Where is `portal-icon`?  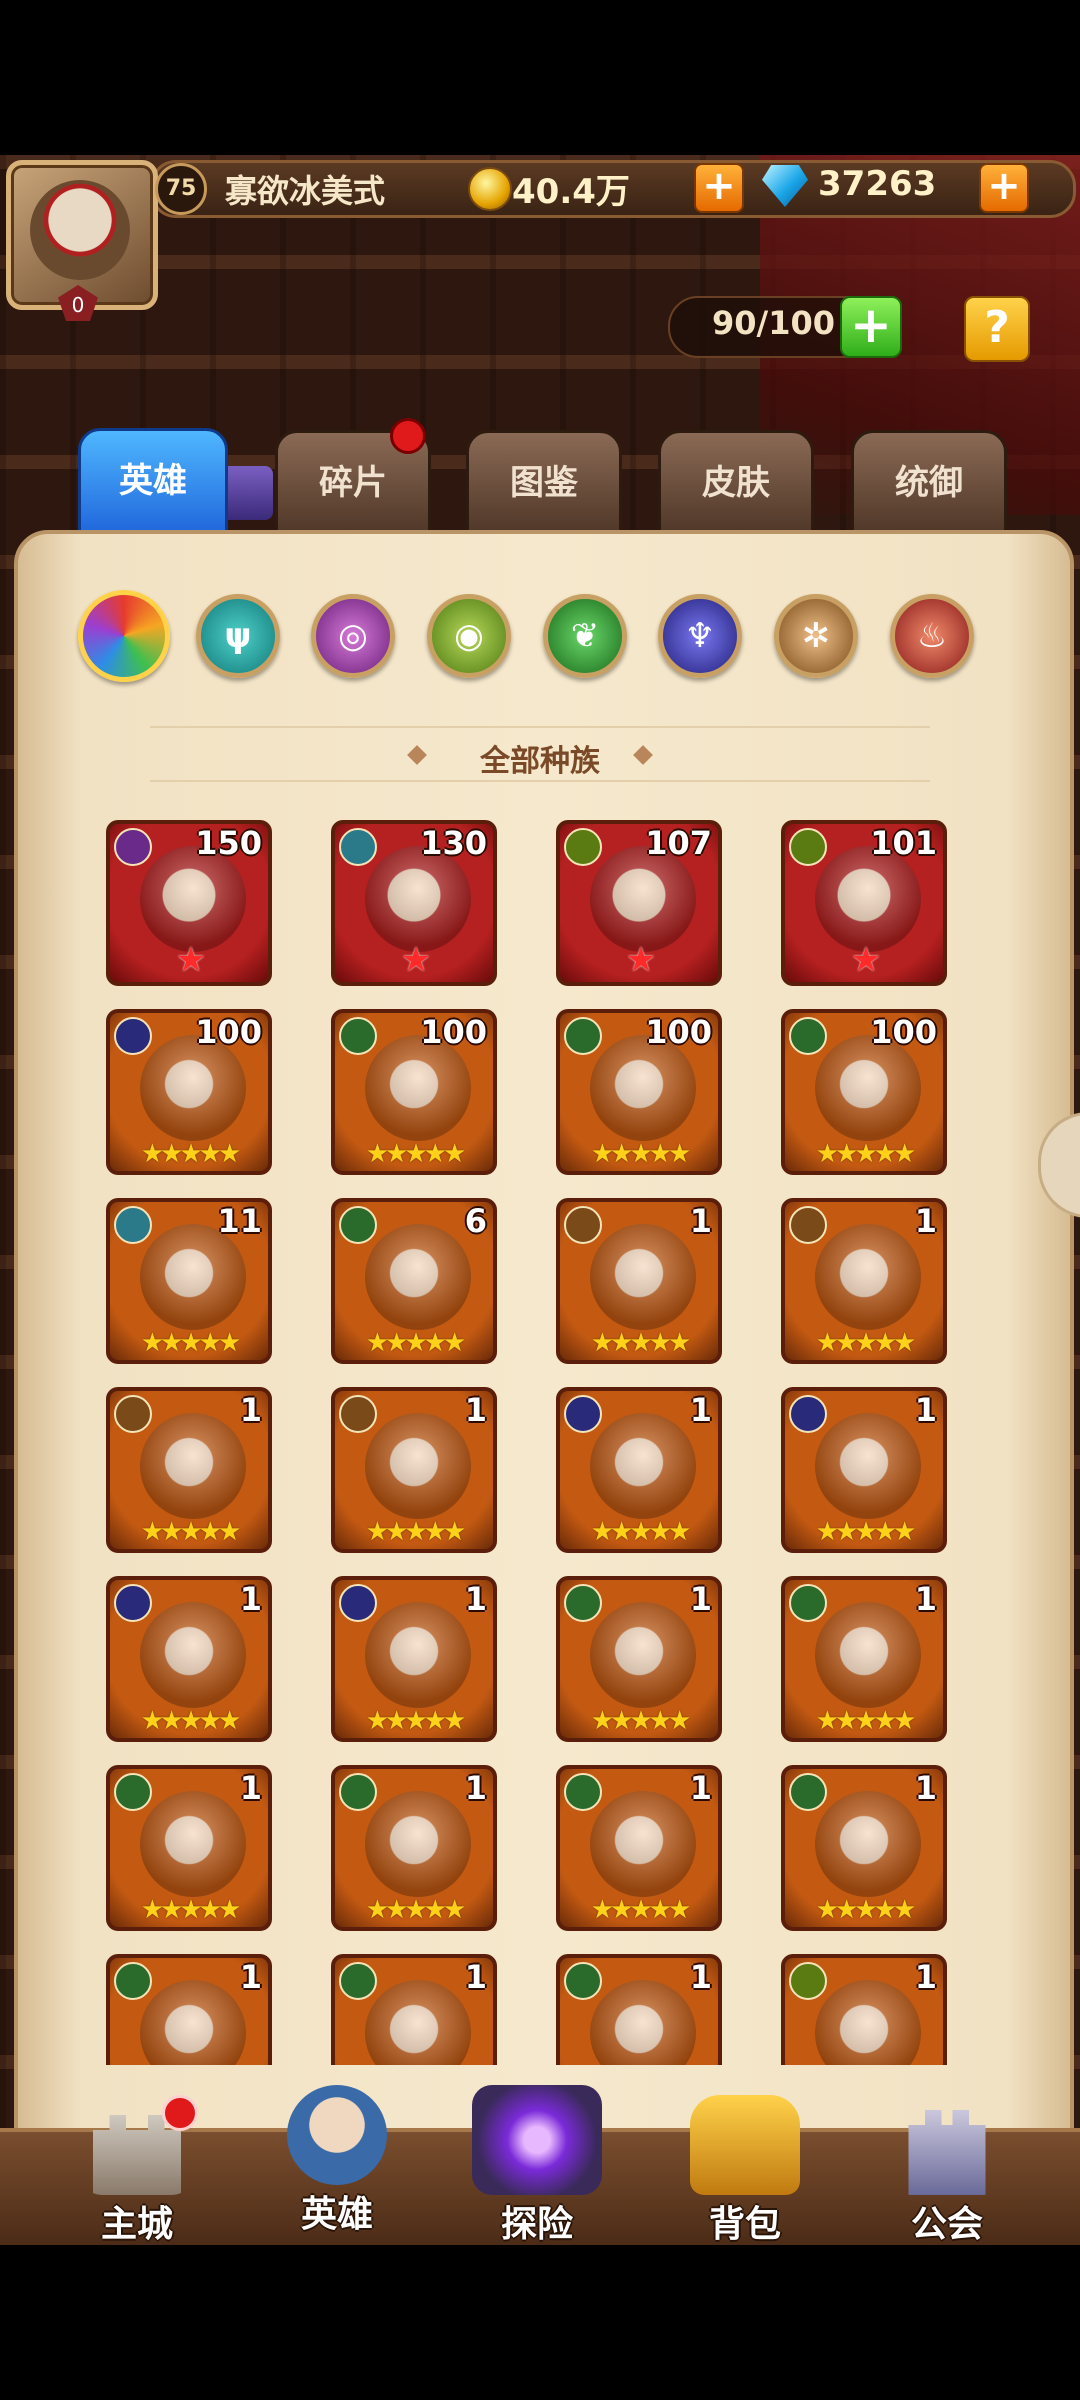 portal-icon is located at coordinates (537, 2140).